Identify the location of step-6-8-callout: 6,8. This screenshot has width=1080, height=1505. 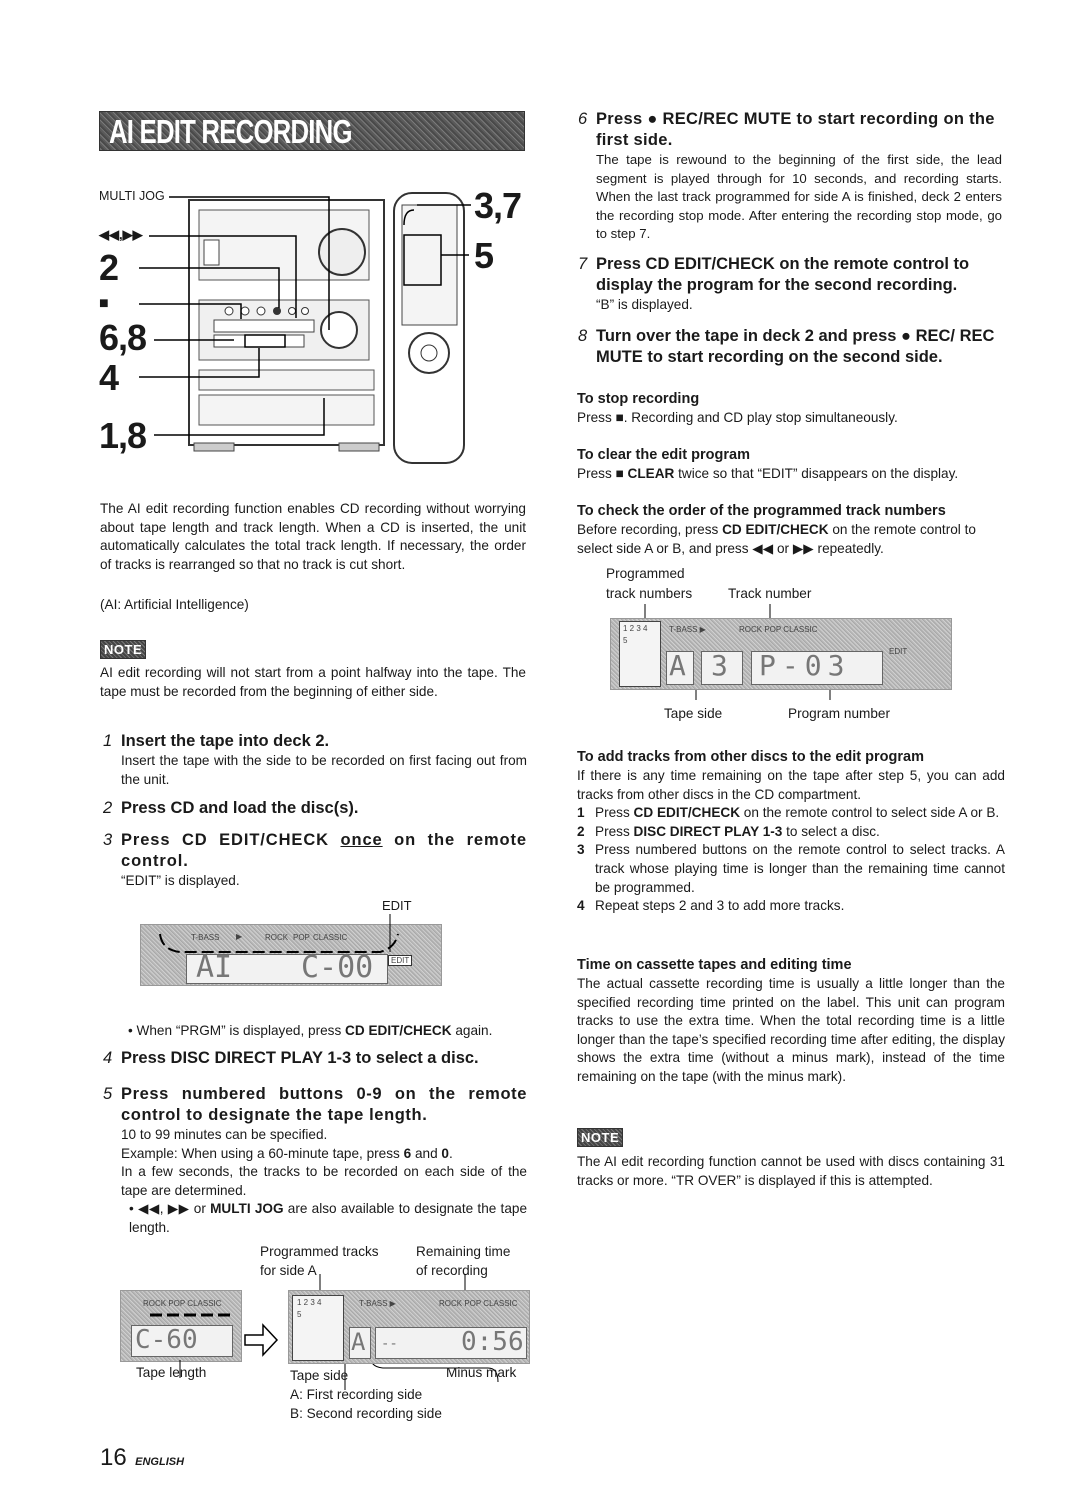
(123, 337).